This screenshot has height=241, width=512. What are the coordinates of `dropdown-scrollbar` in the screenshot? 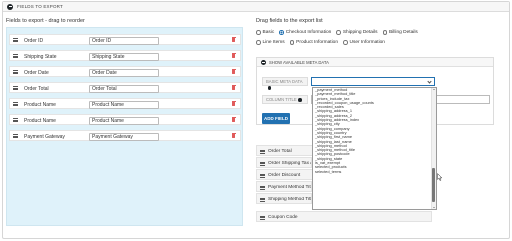 It's located at (433, 148).